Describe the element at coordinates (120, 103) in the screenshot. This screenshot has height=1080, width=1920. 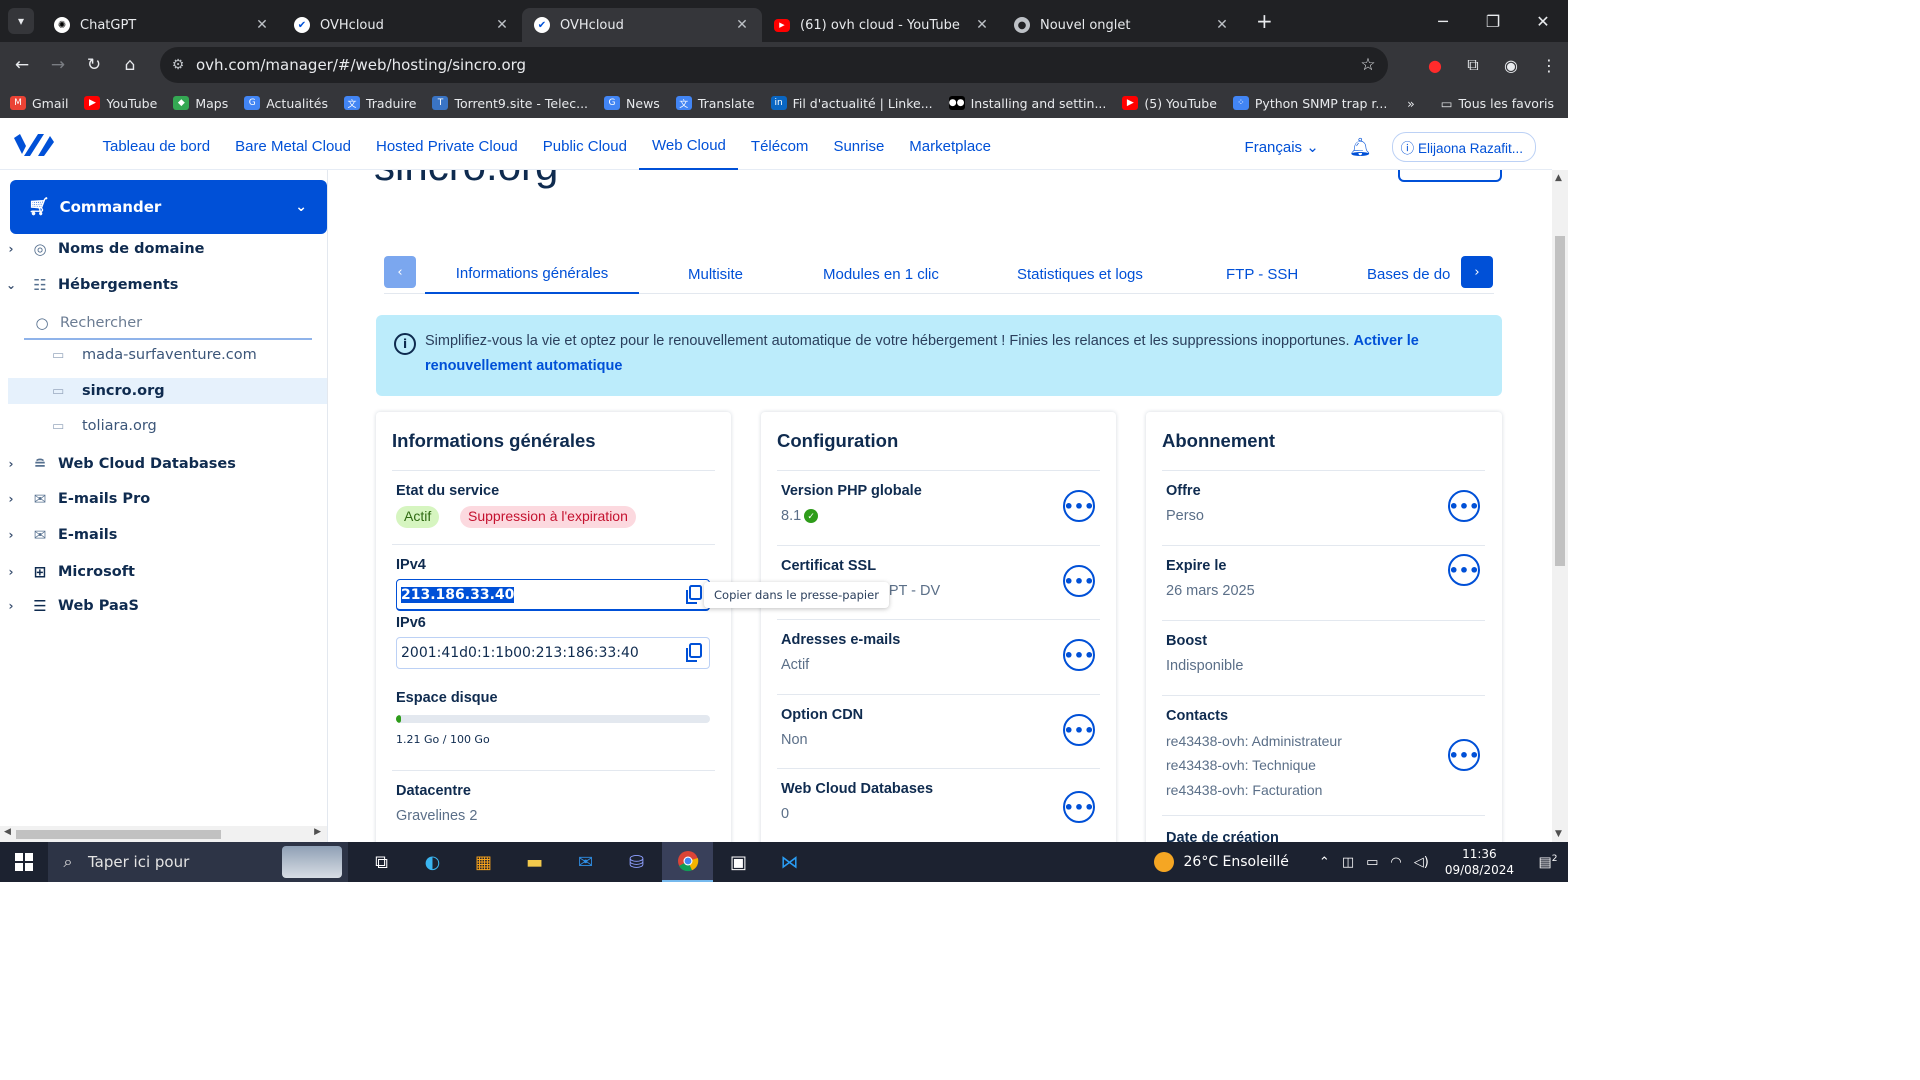
I see `bookmark: ▶ YouTube` at that location.